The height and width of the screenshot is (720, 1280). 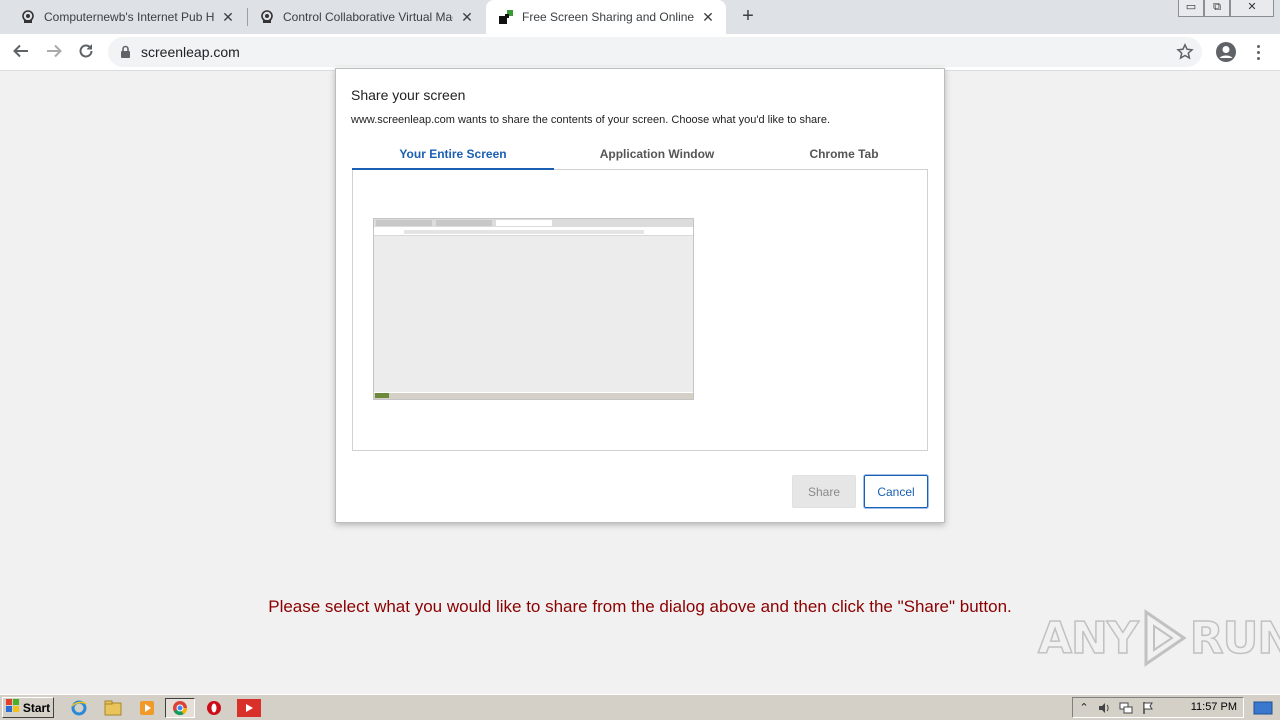 I want to click on window-controls: ▭ ⧉ ✕, so click(x=1226, y=8).